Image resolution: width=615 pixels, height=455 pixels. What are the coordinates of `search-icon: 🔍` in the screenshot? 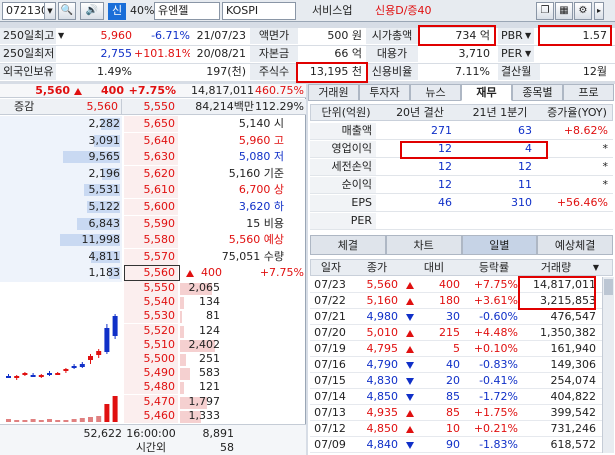 It's located at (67, 11).